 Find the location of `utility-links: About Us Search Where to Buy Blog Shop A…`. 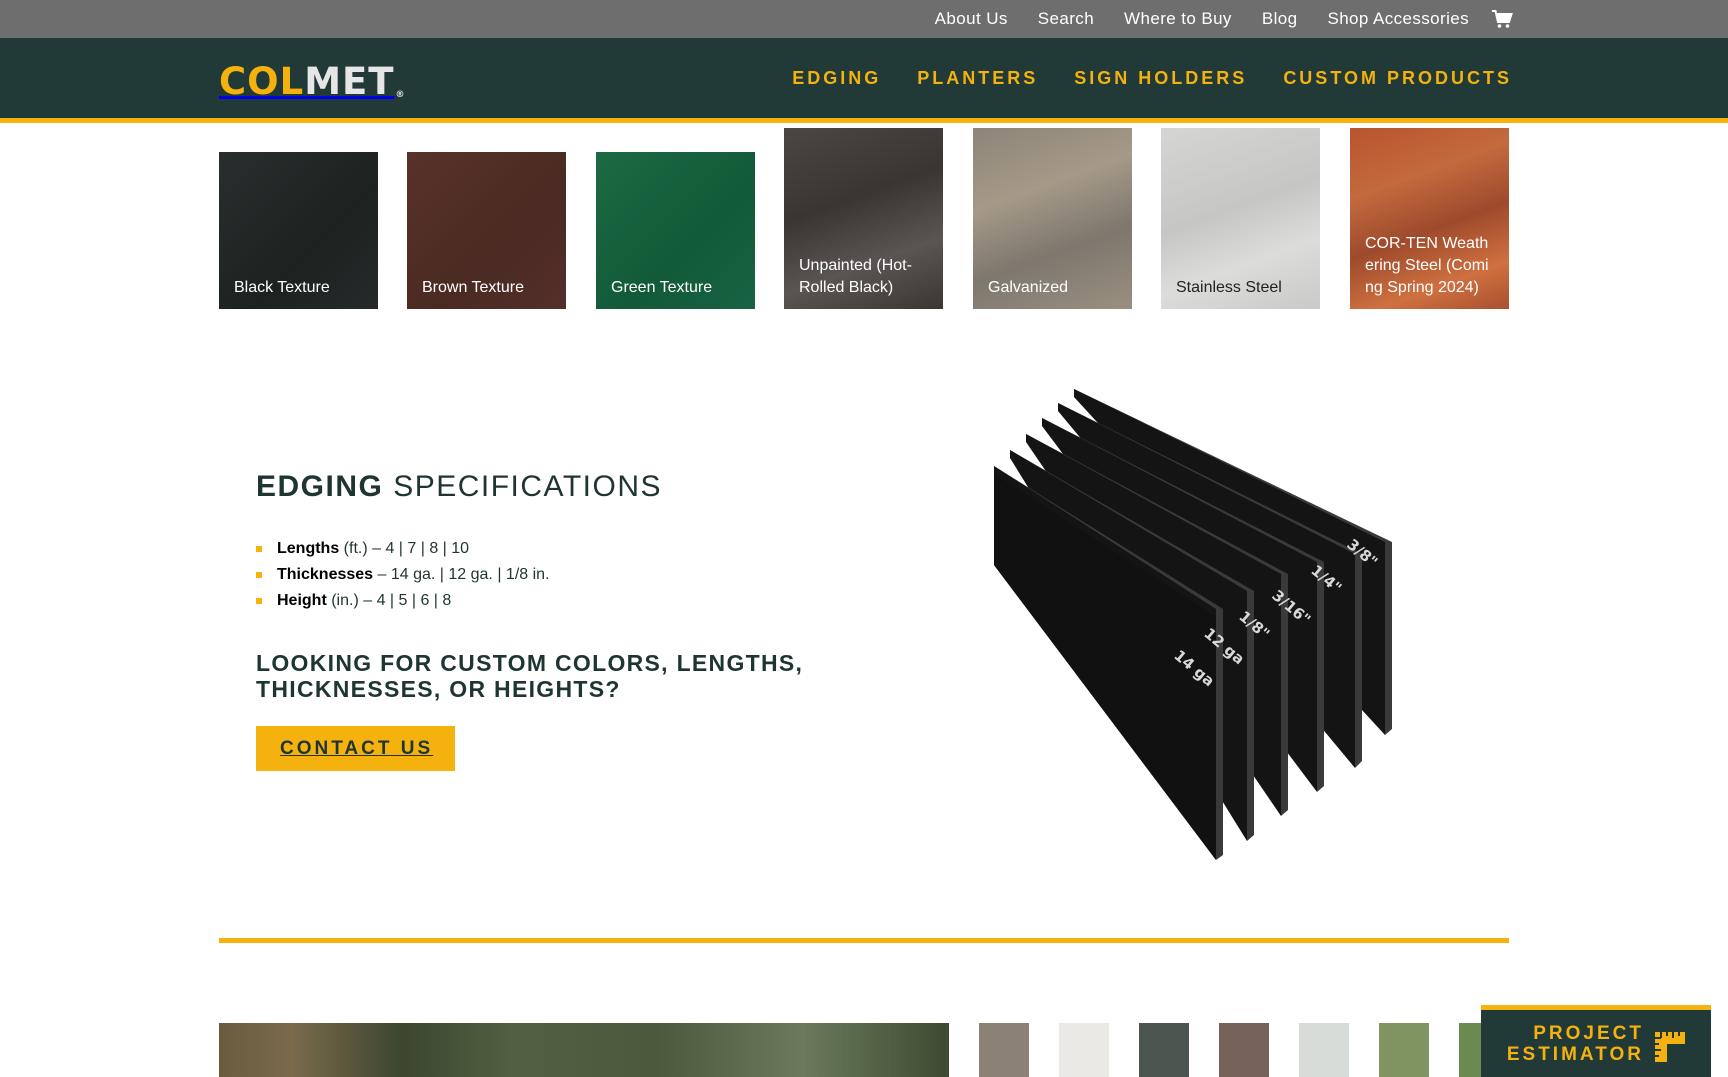

utility-links: About Us Search Where to Buy Blog Shop A… is located at coordinates (1187, 19).